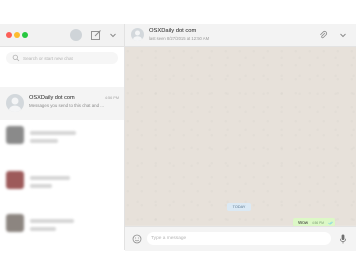 The width and height of the screenshot is (356, 256). Describe the element at coordinates (96, 35) in the screenshot. I see `compose-icon` at that location.